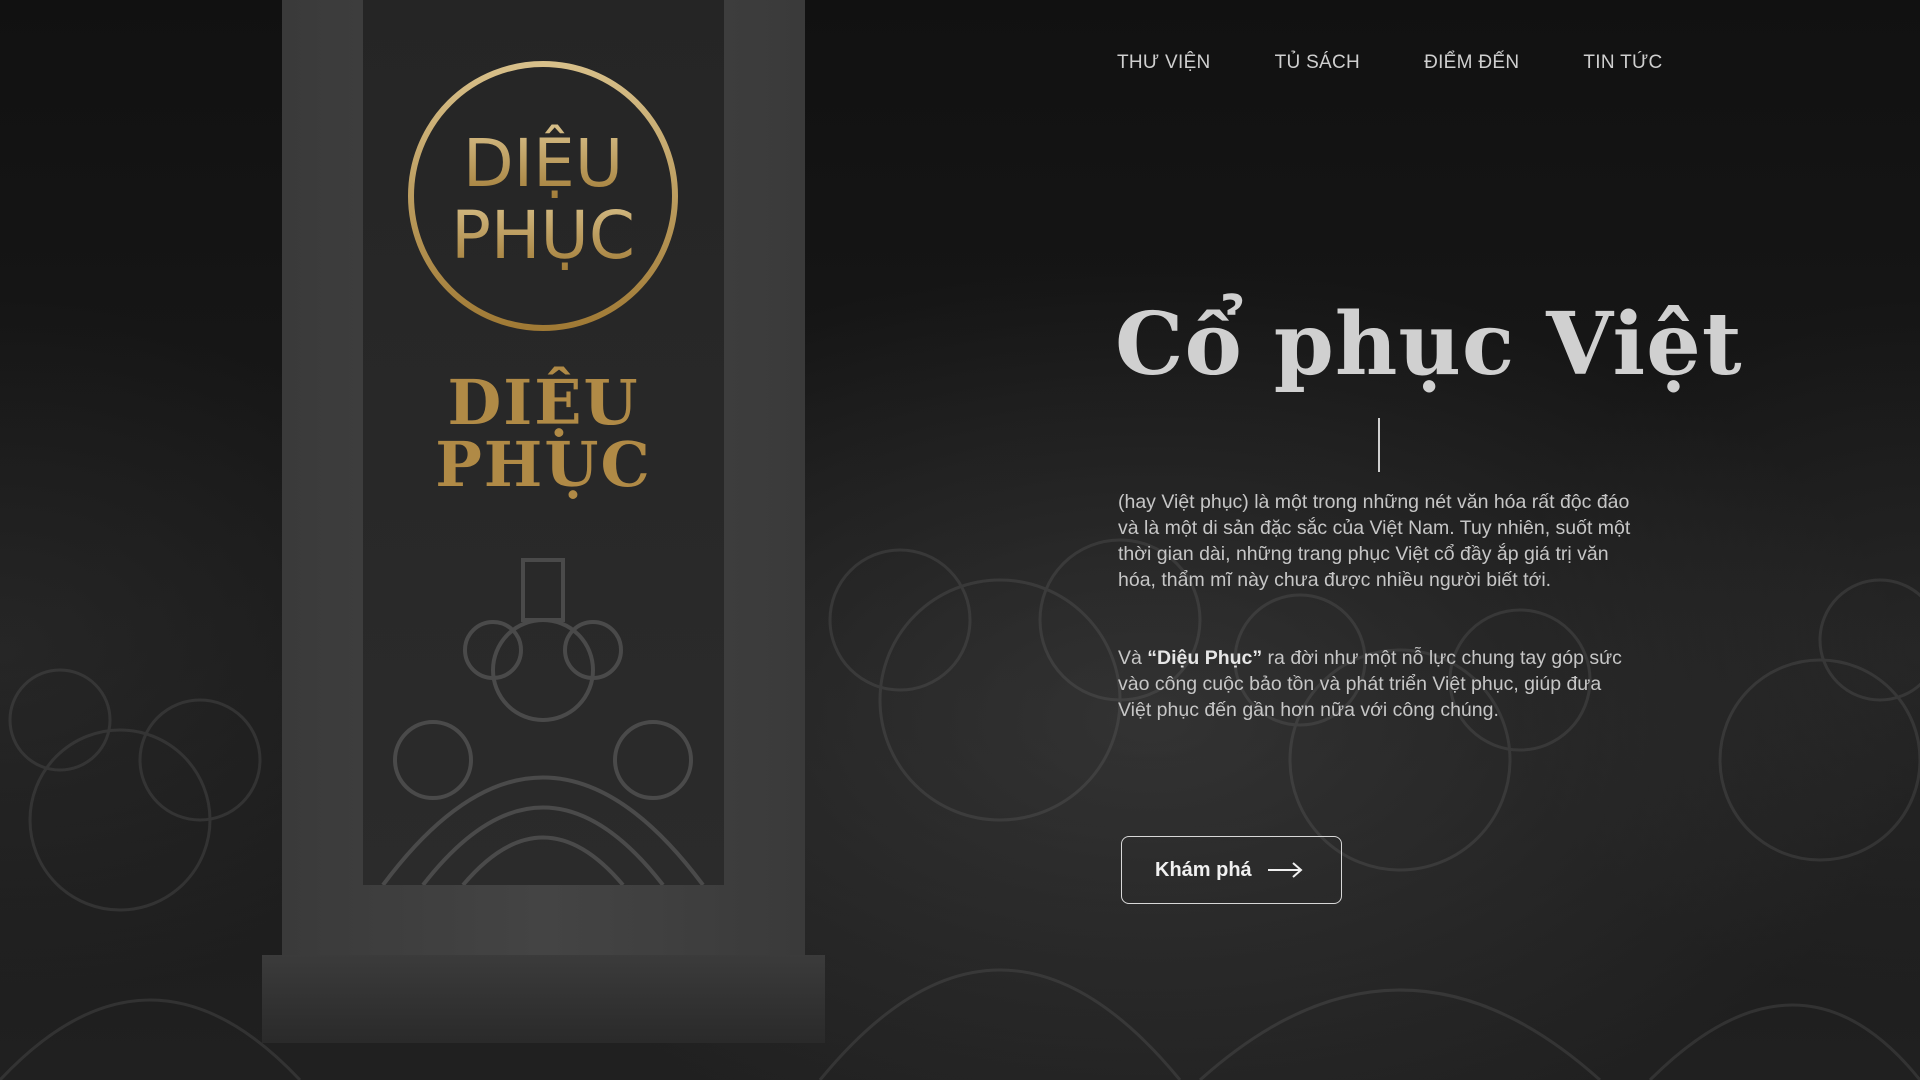 This screenshot has width=1920, height=1080. What do you see at coordinates (543, 163) in the screenshot?
I see `svg-text: DIỆU` at bounding box center [543, 163].